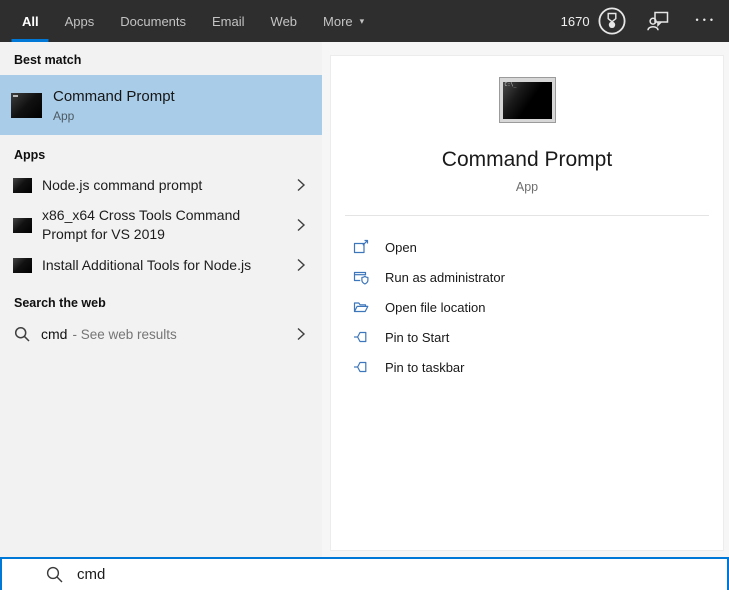  I want to click on search-the-web-header: Search the web, so click(60, 303).